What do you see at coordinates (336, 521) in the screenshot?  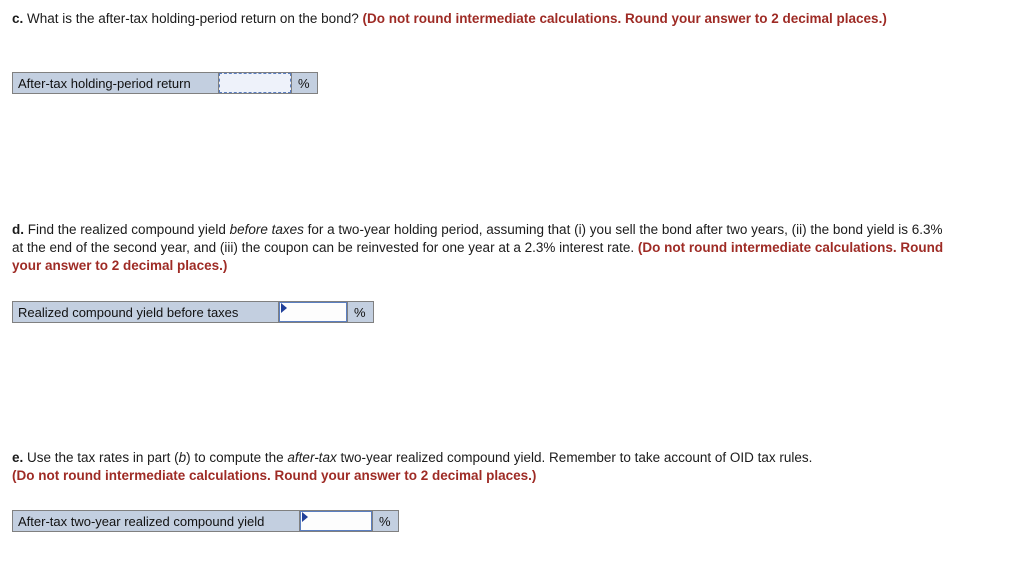 I see `answer-input-e` at bounding box center [336, 521].